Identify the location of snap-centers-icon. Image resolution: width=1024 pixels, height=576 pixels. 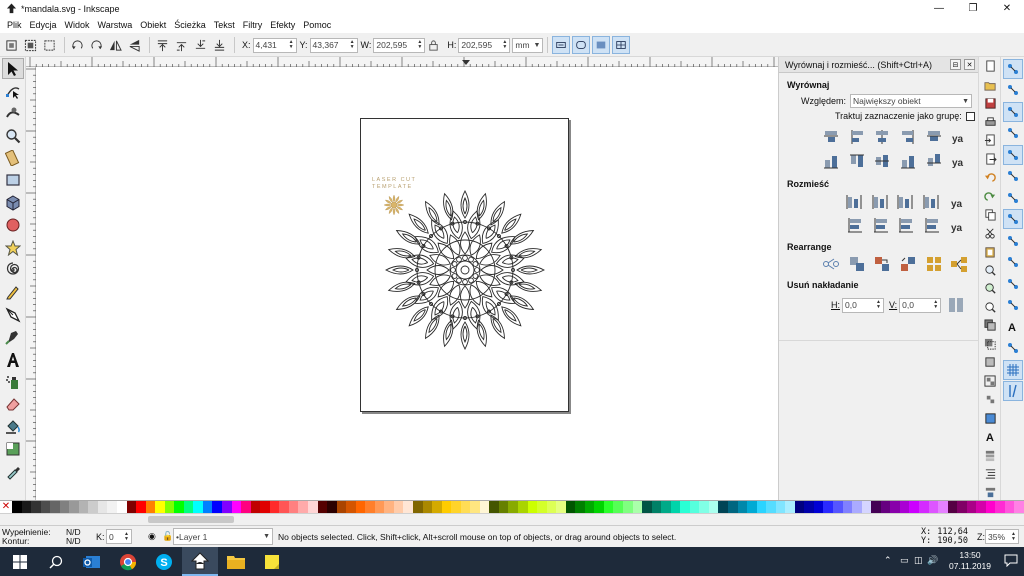
(1013, 284).